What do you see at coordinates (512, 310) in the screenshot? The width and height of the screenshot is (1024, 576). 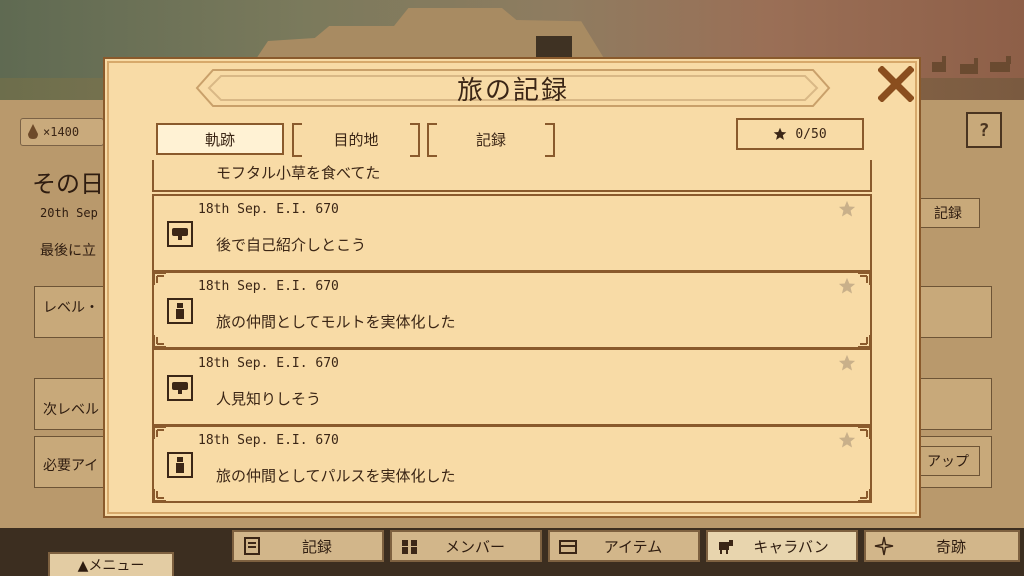 I see `list-item: 18th Sep. E.I. 670 旅の仲間としてモルトを実体化した` at bounding box center [512, 310].